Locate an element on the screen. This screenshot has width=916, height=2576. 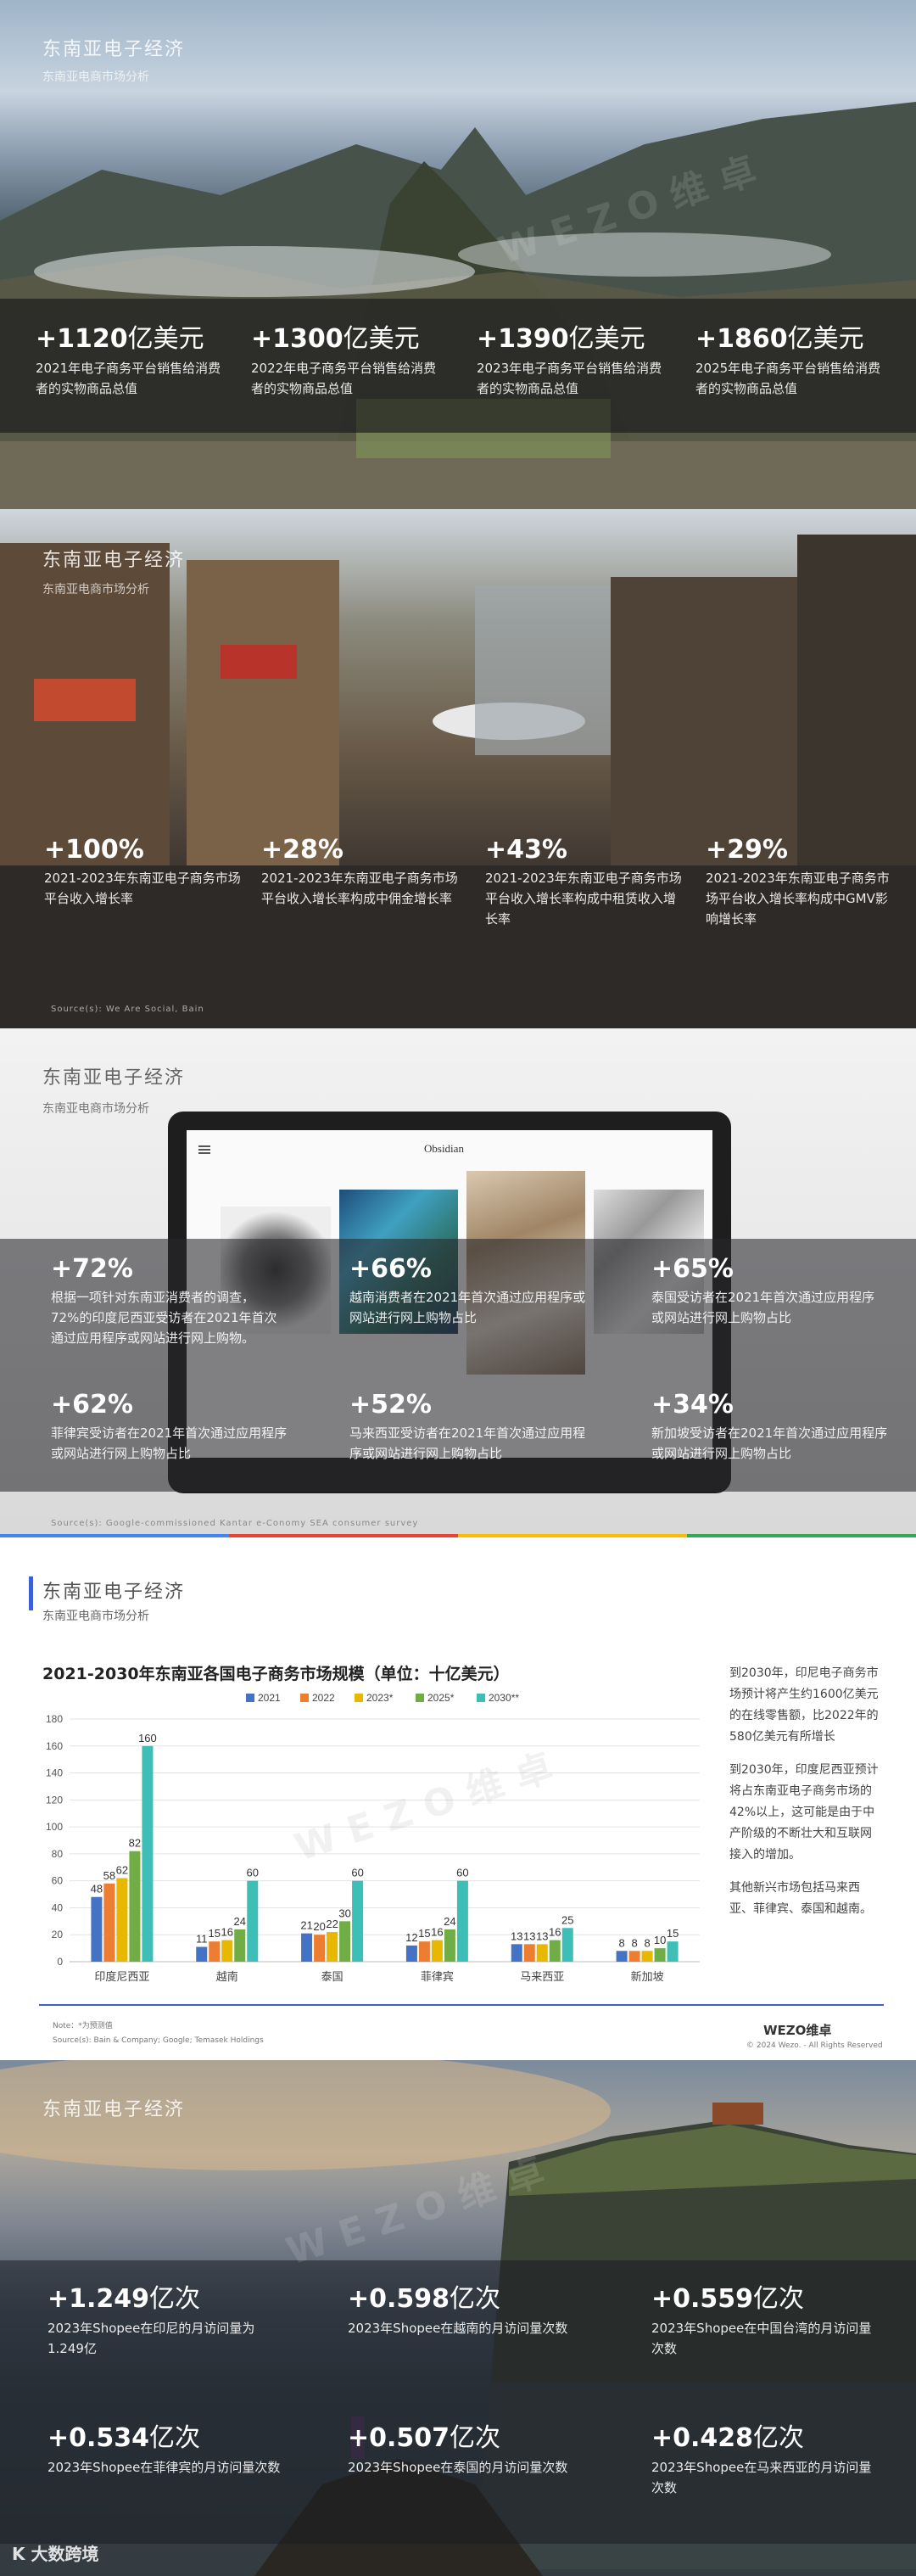
data-label: 48 is located at coordinates (97, 1889).